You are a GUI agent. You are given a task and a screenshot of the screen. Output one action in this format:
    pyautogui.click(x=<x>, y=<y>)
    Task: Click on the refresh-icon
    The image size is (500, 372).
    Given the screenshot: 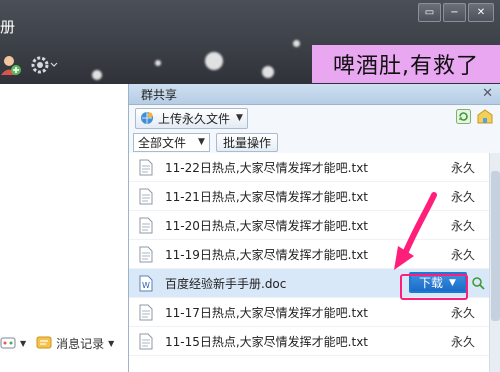 What is the action you would take?
    pyautogui.click(x=463, y=116)
    